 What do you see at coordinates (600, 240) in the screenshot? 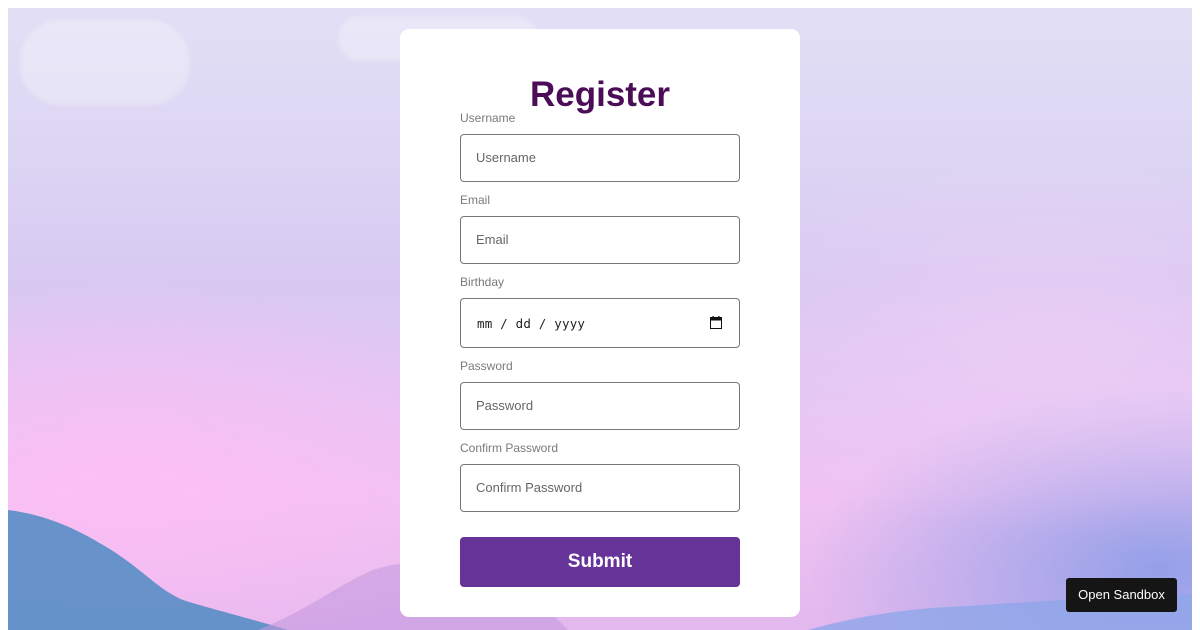
I see `email-input: Email` at bounding box center [600, 240].